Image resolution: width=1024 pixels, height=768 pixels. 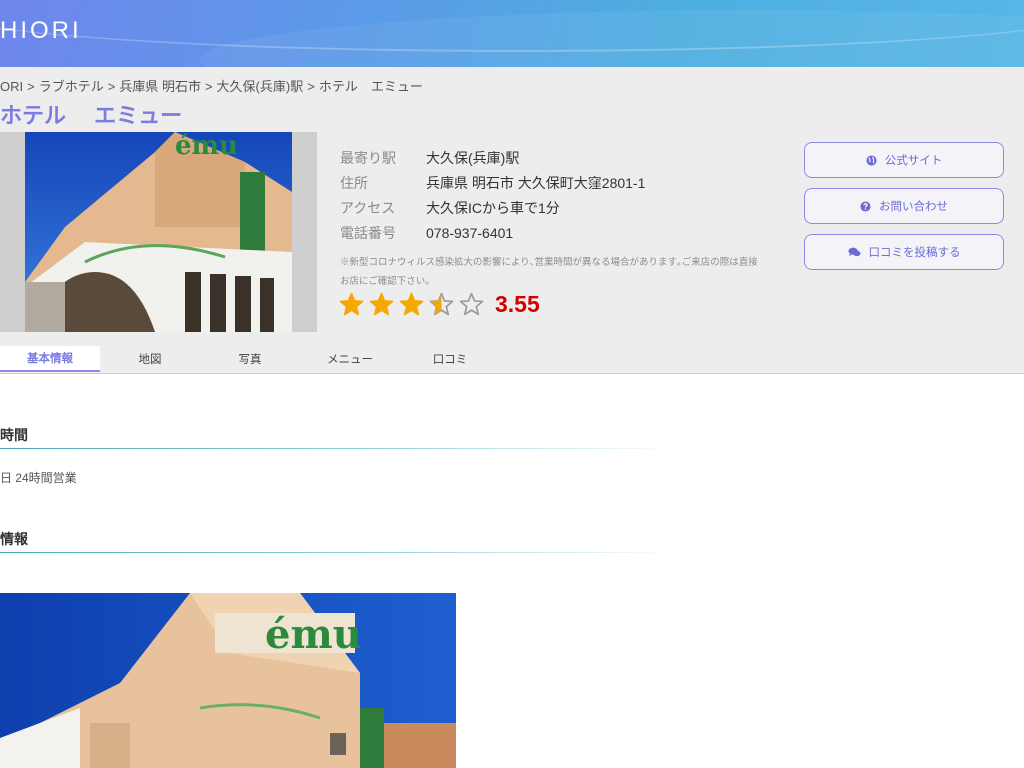 I want to click on question-circle-icon, so click(x=865, y=206).